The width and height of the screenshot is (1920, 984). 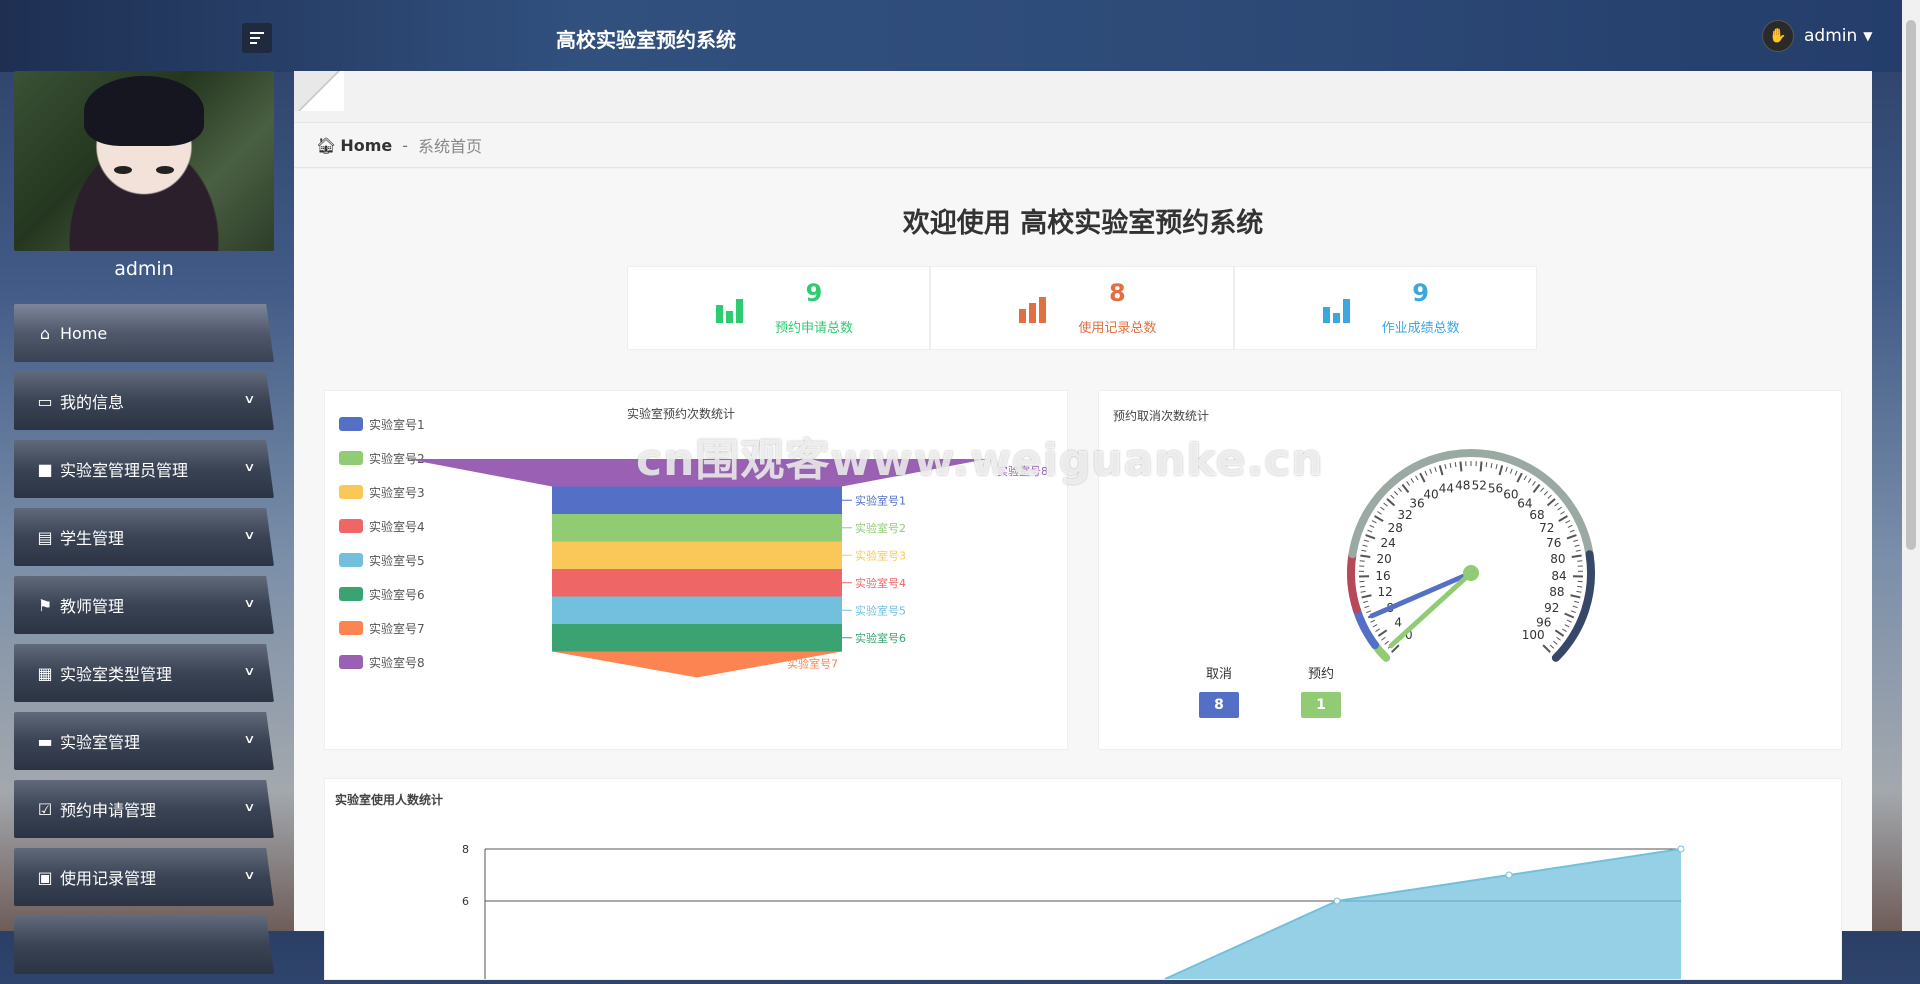 I want to click on funnel-label: 实验室号3, so click(x=880, y=555).